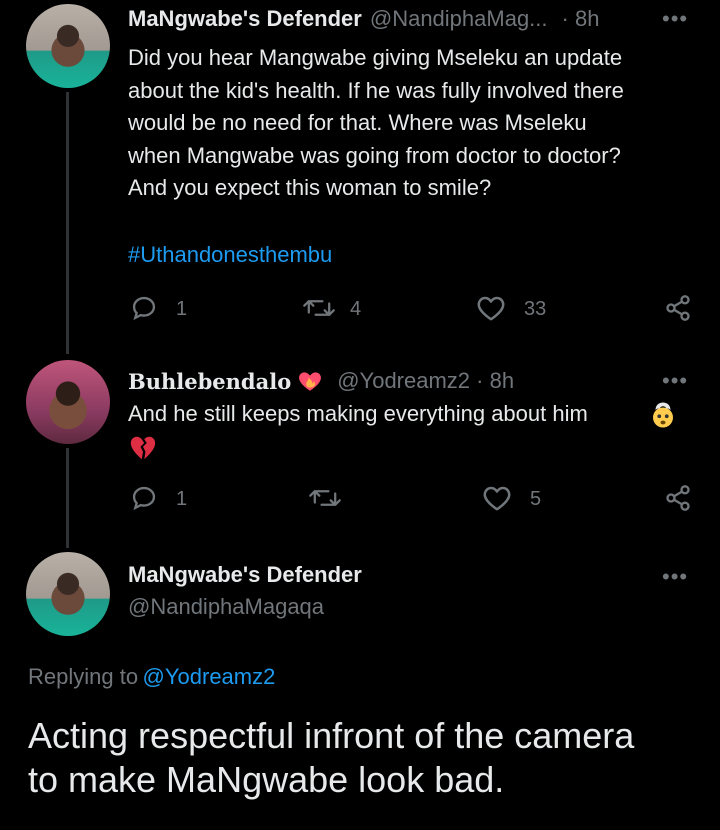 Image resolution: width=720 pixels, height=830 pixels. What do you see at coordinates (425, 381) in the screenshot?
I see `user-handle: @Yodreamz2 · 8h` at bounding box center [425, 381].